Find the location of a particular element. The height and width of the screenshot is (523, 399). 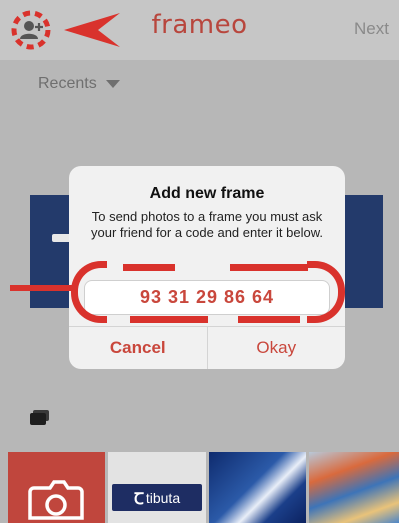

tibuta-logo: Ꞇ tibuta is located at coordinates (157, 497).